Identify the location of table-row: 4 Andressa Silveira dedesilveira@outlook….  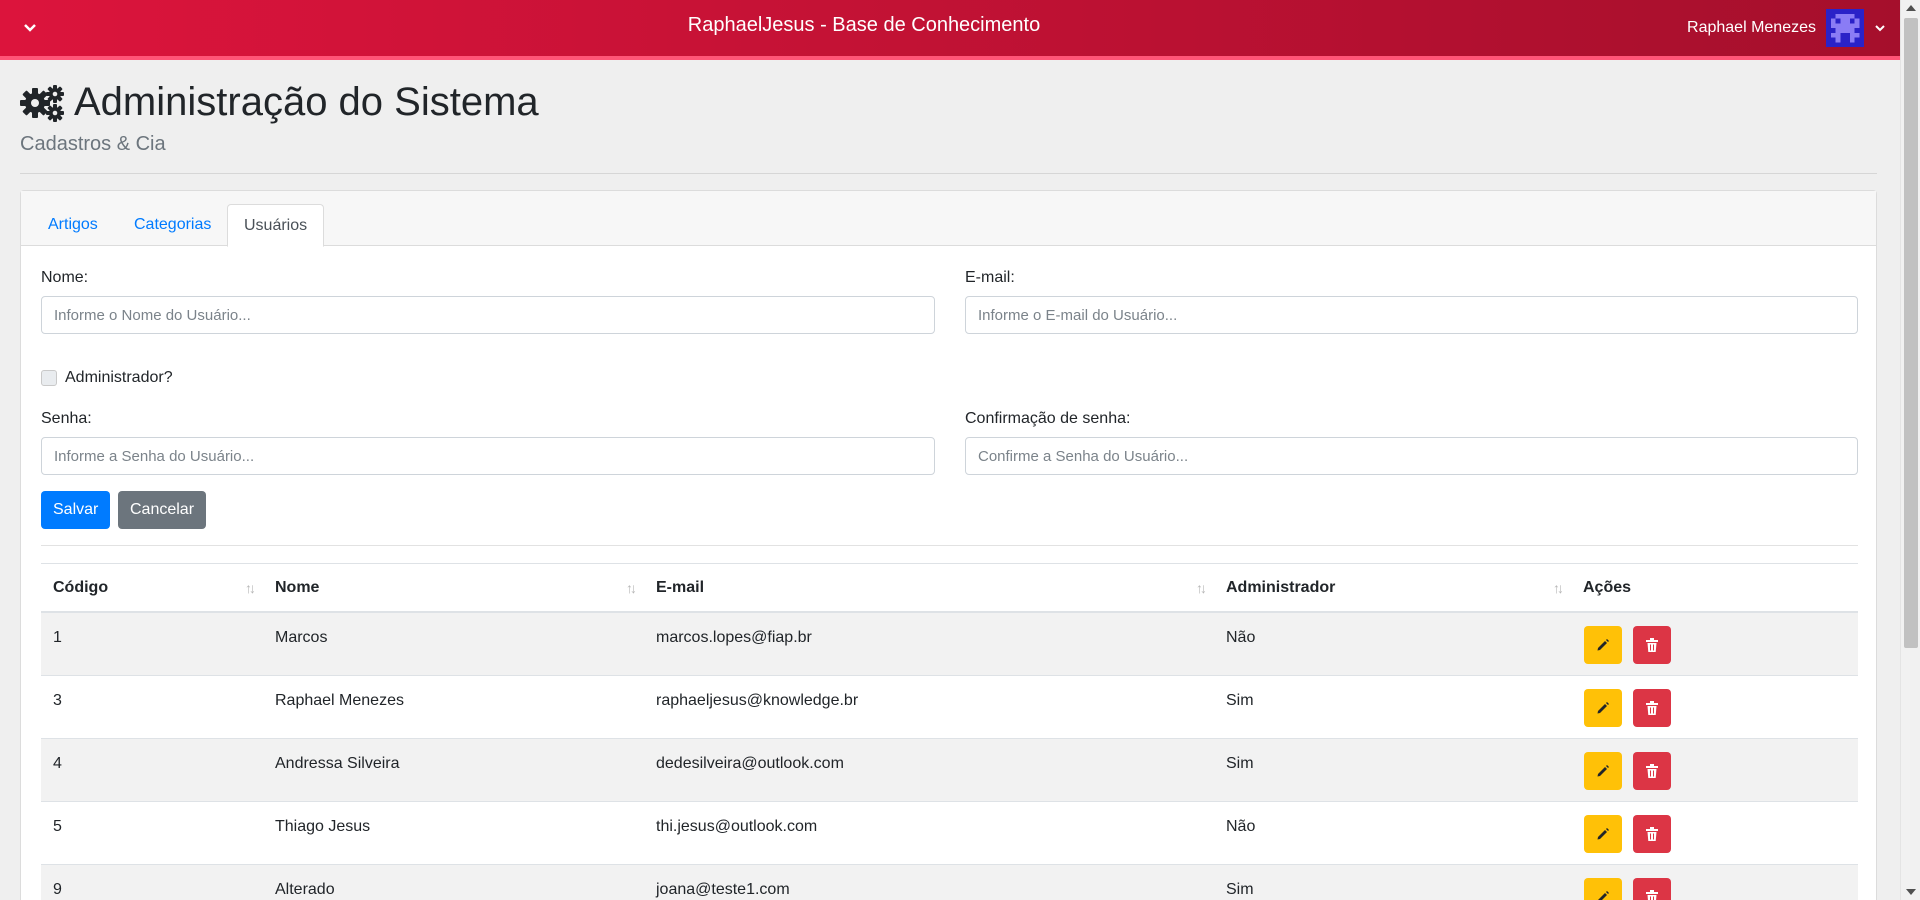
(949, 770).